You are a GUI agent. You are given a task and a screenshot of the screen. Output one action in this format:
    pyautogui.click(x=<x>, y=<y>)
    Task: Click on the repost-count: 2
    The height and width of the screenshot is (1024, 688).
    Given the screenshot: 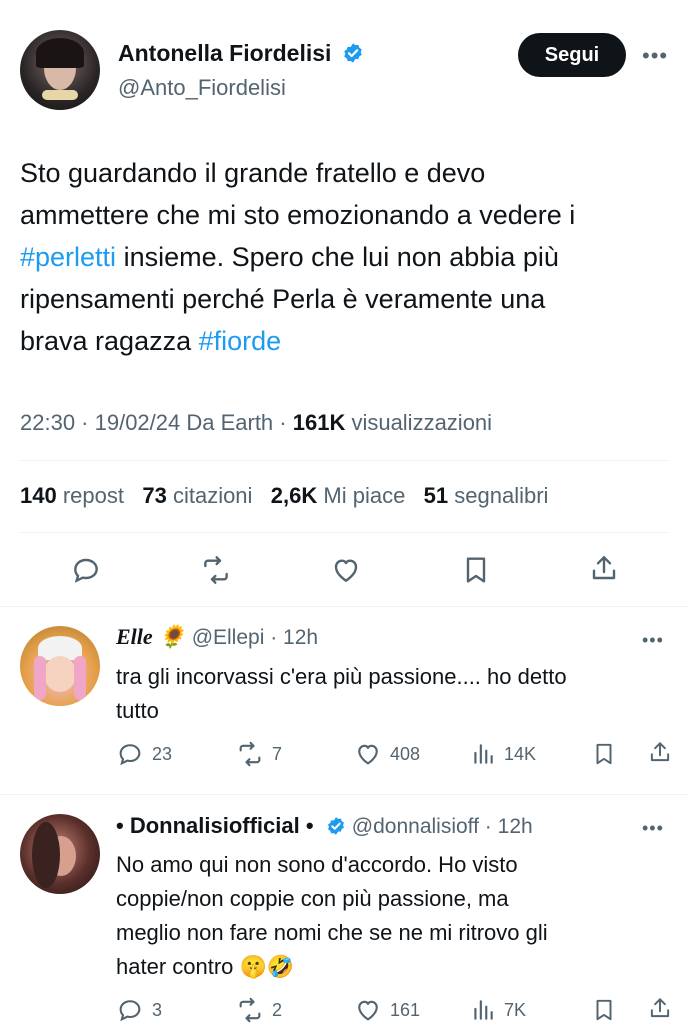 What is the action you would take?
    pyautogui.click(x=277, y=1009)
    